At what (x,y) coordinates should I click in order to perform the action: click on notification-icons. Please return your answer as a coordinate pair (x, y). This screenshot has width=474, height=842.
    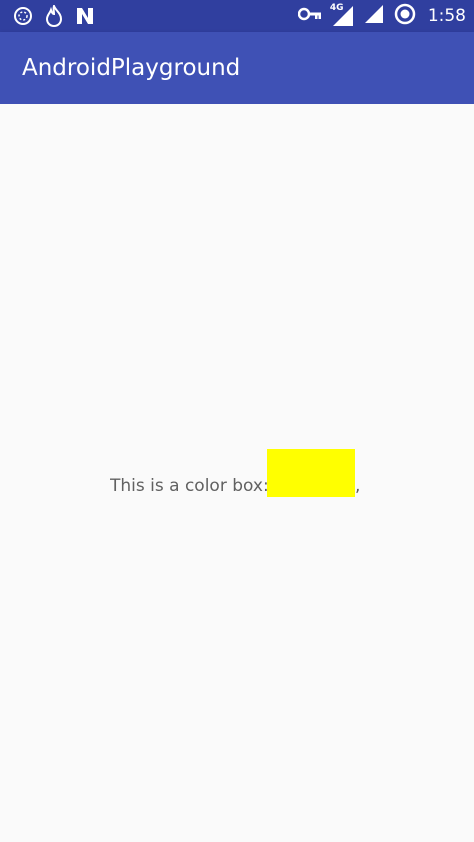
    Looking at the image, I should click on (54, 17).